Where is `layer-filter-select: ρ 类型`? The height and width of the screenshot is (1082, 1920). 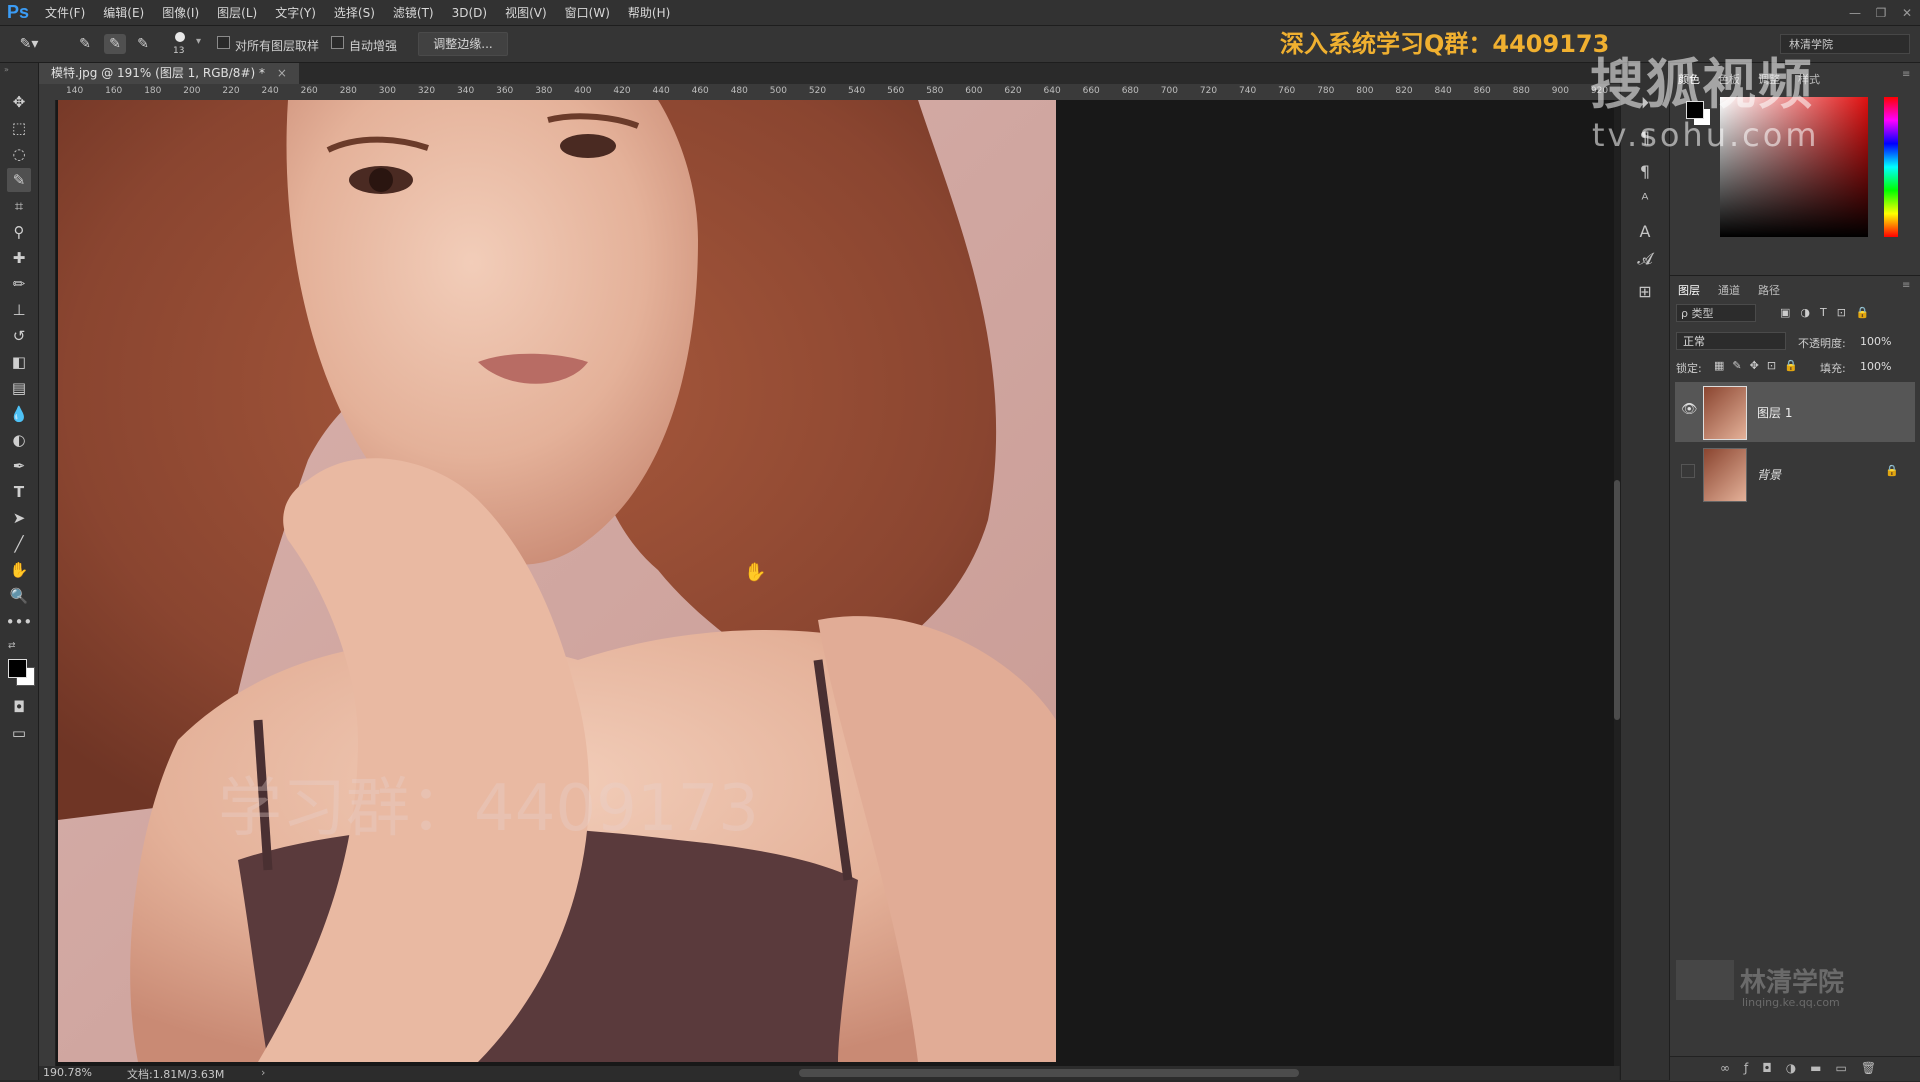 layer-filter-select: ρ 类型 is located at coordinates (1716, 313).